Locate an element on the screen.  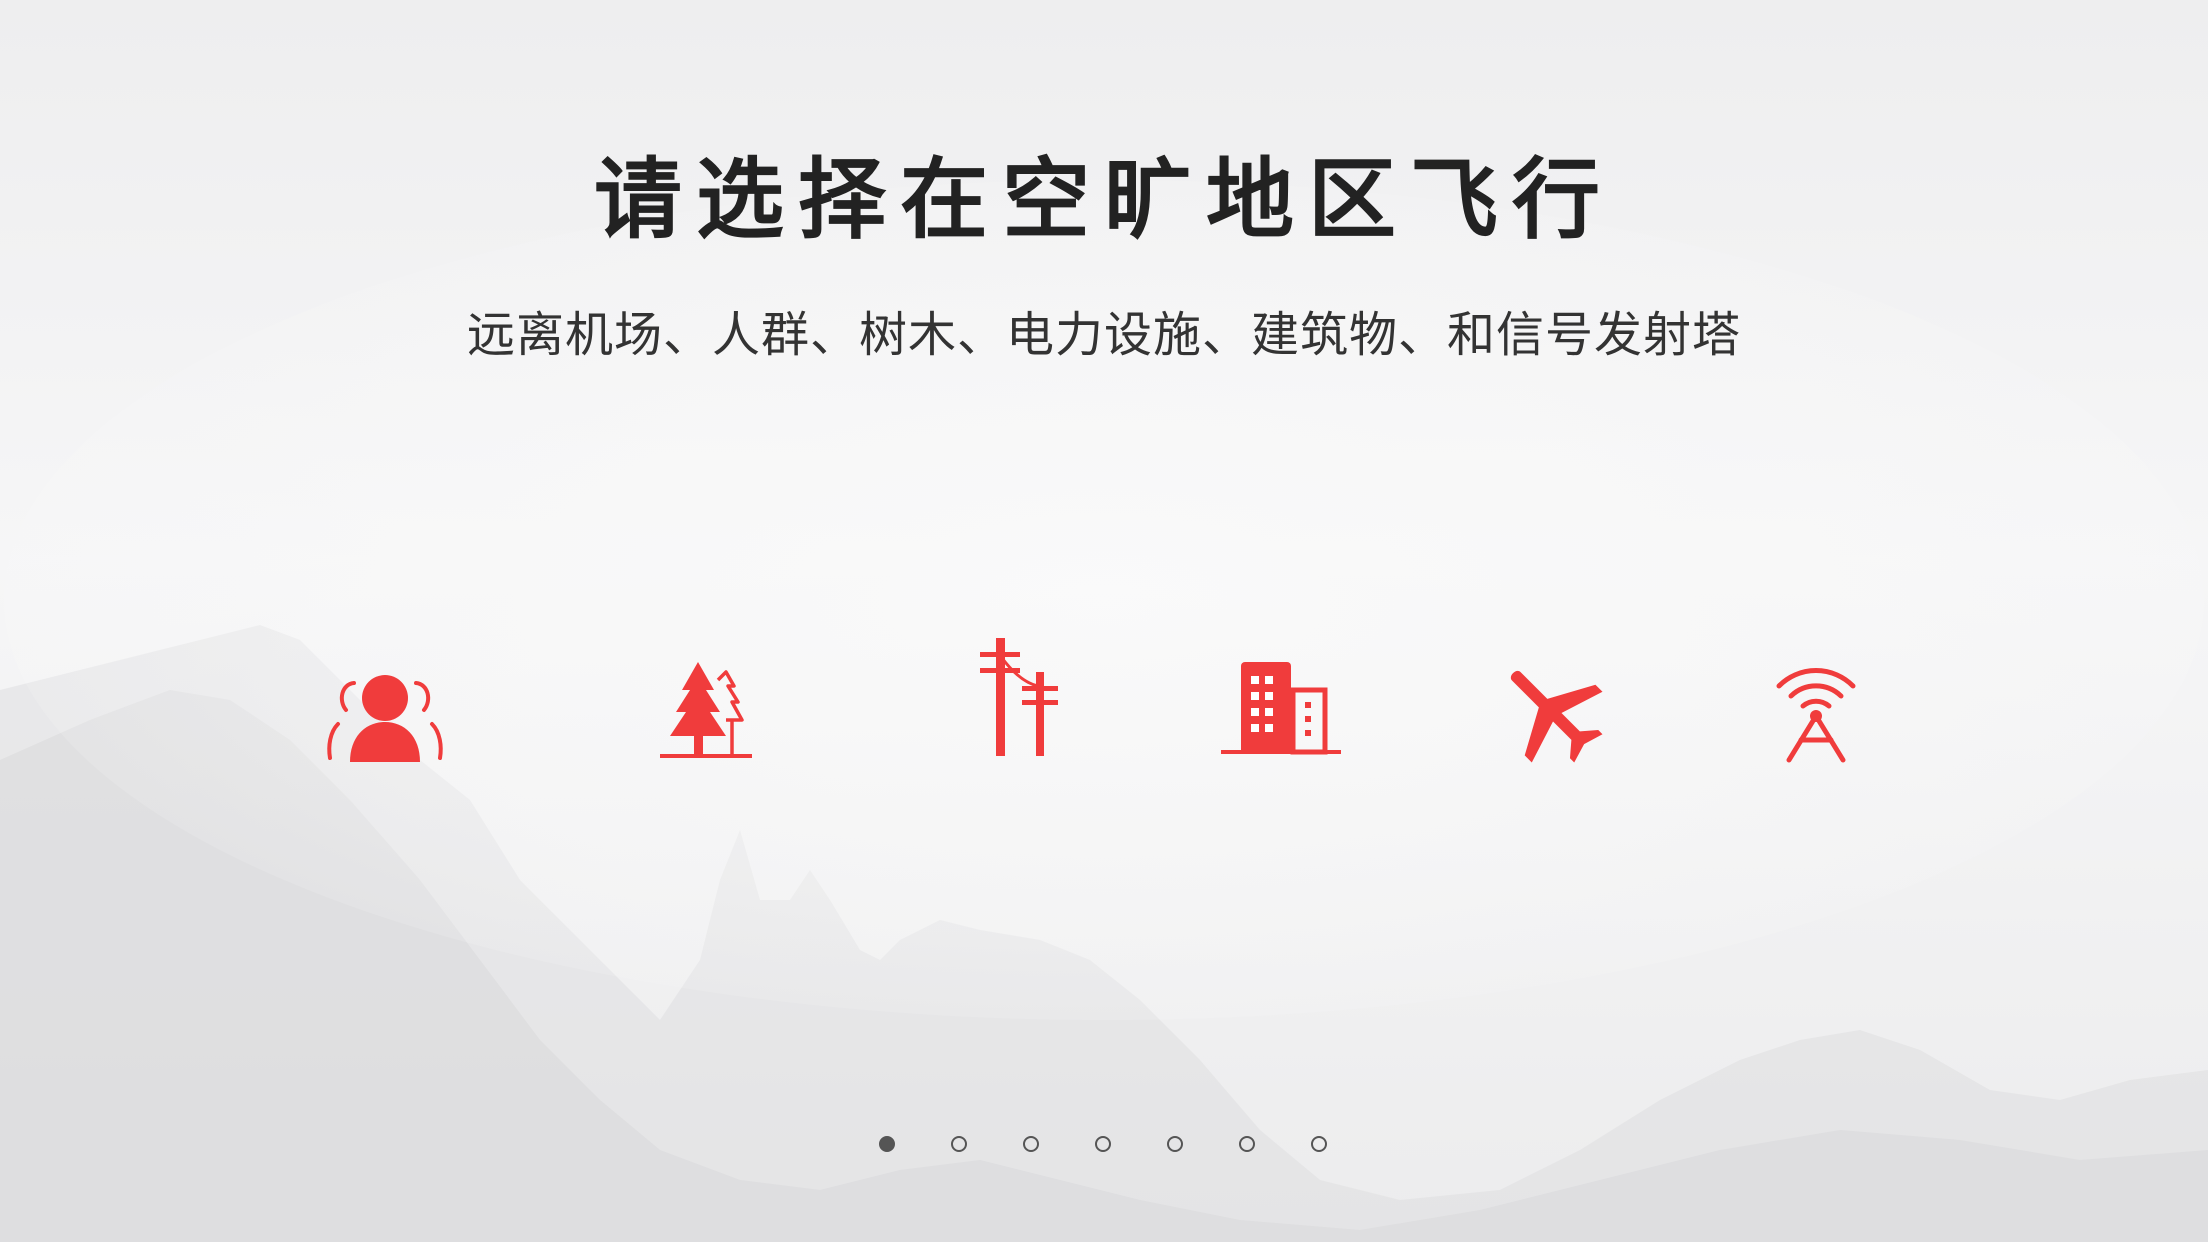
signal-tower-icon is located at coordinates (1816, 715).